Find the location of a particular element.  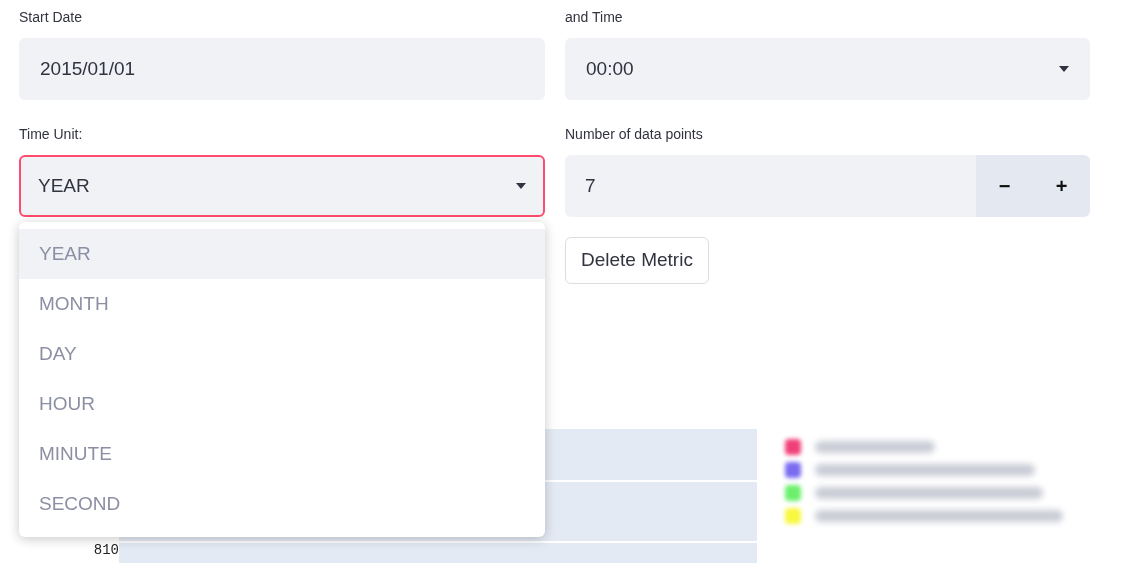

number-field: 7 is located at coordinates (770, 186).